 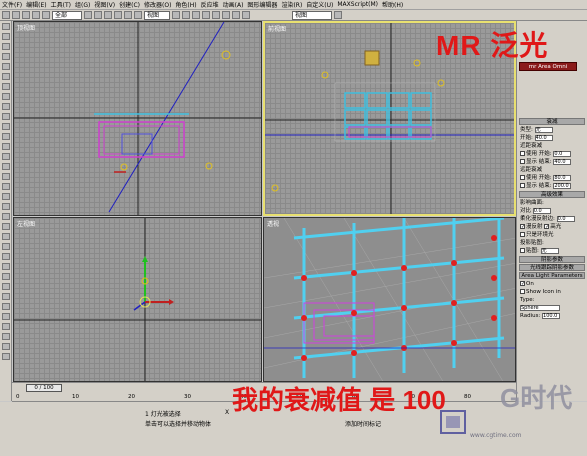 I want to click on ambient-checkbox, so click(x=522, y=234).